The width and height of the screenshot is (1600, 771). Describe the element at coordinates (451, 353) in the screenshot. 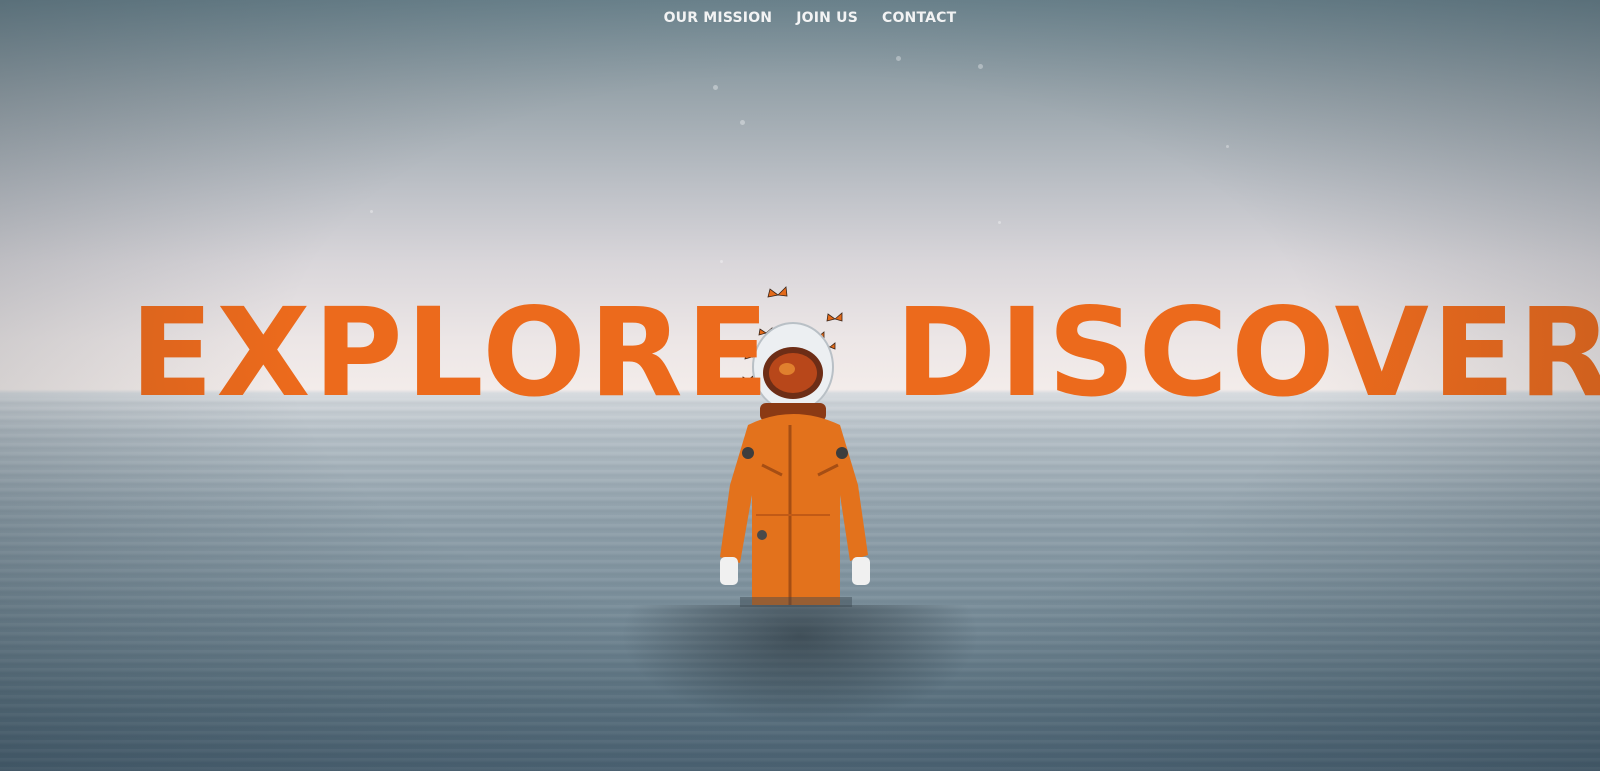

I see `headline-explore: EXPLORE` at that location.